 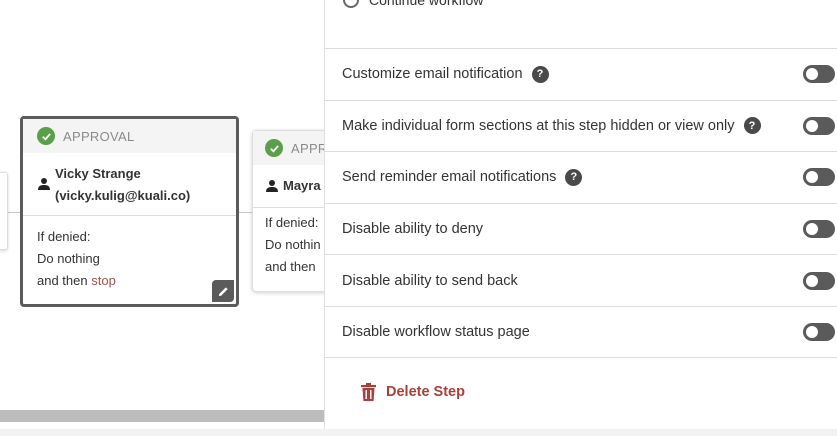 I want to click on denied-stop: stop, so click(x=103, y=280).